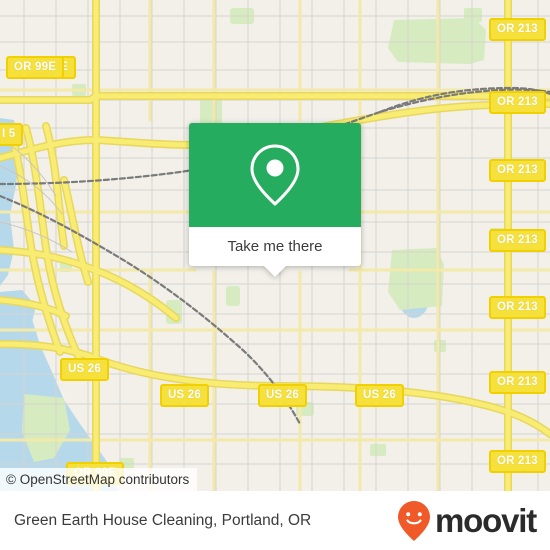 This screenshot has height=550, width=550. I want to click on road-shield: OR 99E, so click(35, 67).